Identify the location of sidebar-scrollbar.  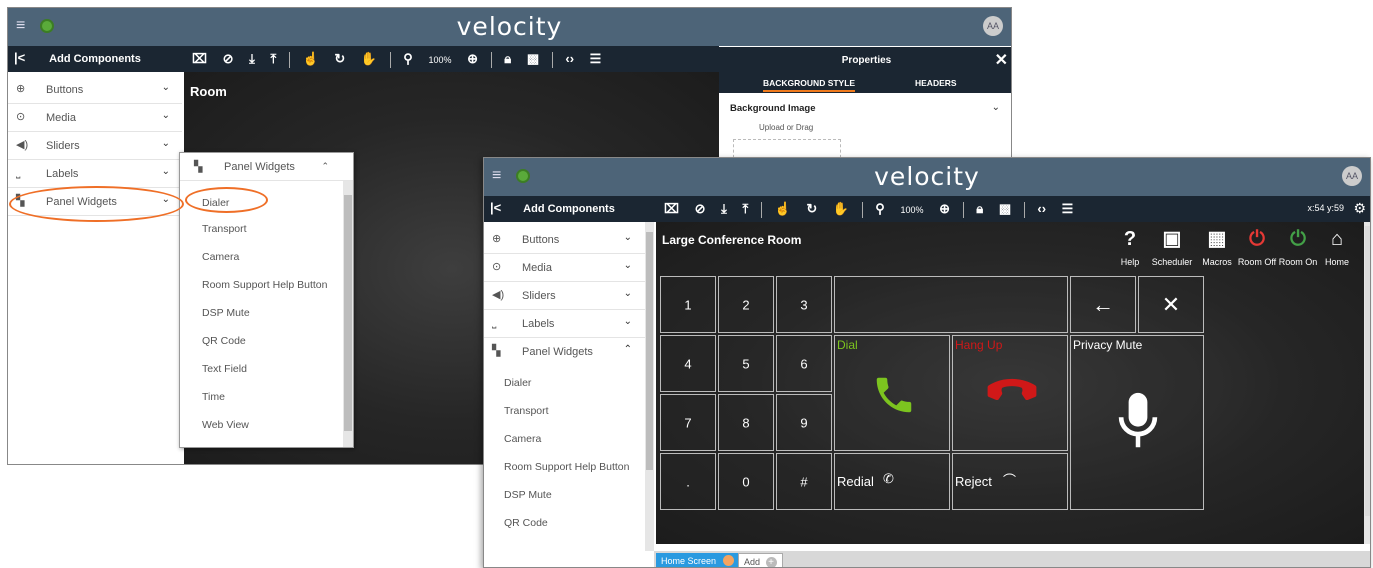
(649, 386).